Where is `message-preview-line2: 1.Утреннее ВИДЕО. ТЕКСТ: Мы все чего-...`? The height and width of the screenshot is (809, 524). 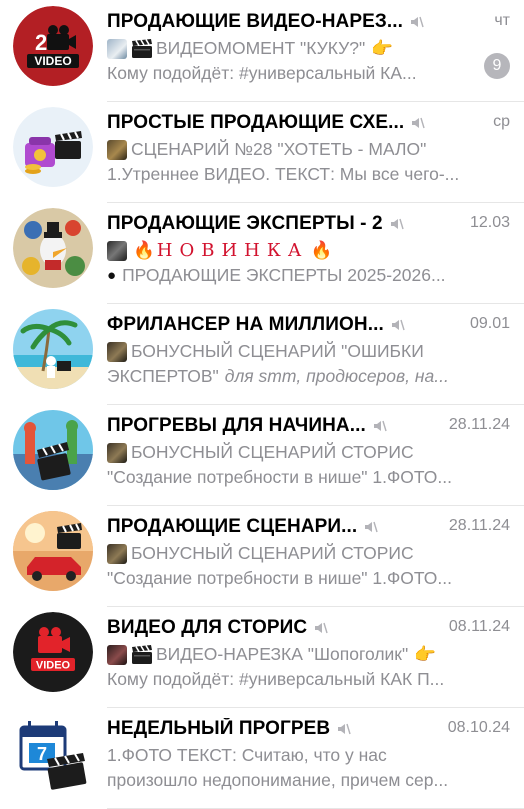 message-preview-line2: 1.Утреннее ВИДЕО. ТЕКСТ: Мы все чего-... is located at coordinates (283, 174).